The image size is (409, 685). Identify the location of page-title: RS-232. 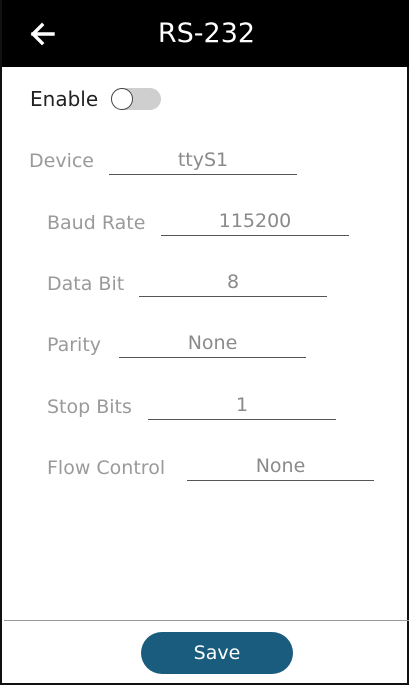
(206, 33).